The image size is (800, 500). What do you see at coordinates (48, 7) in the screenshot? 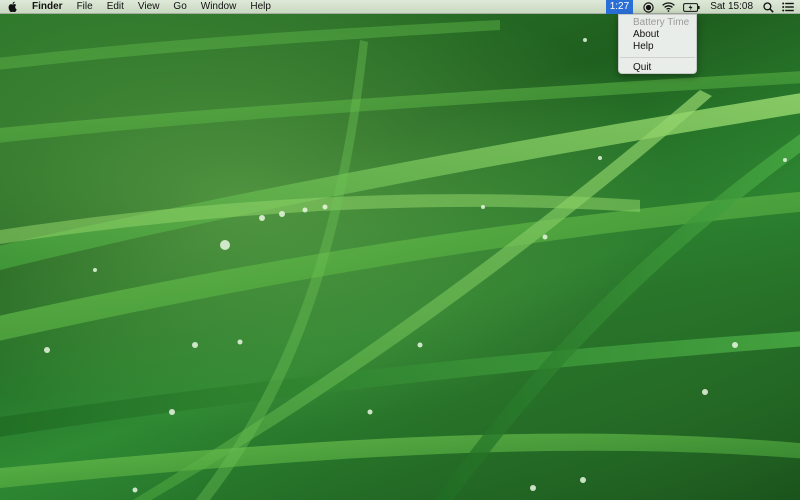
I see `menu-finder: Finder` at bounding box center [48, 7].